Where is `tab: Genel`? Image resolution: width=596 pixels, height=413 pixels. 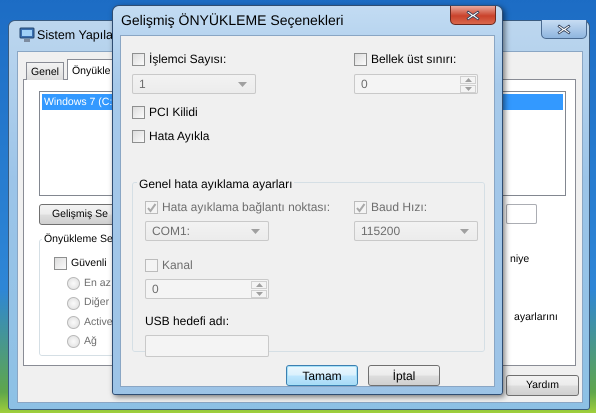 tab: Genel is located at coordinates (45, 71).